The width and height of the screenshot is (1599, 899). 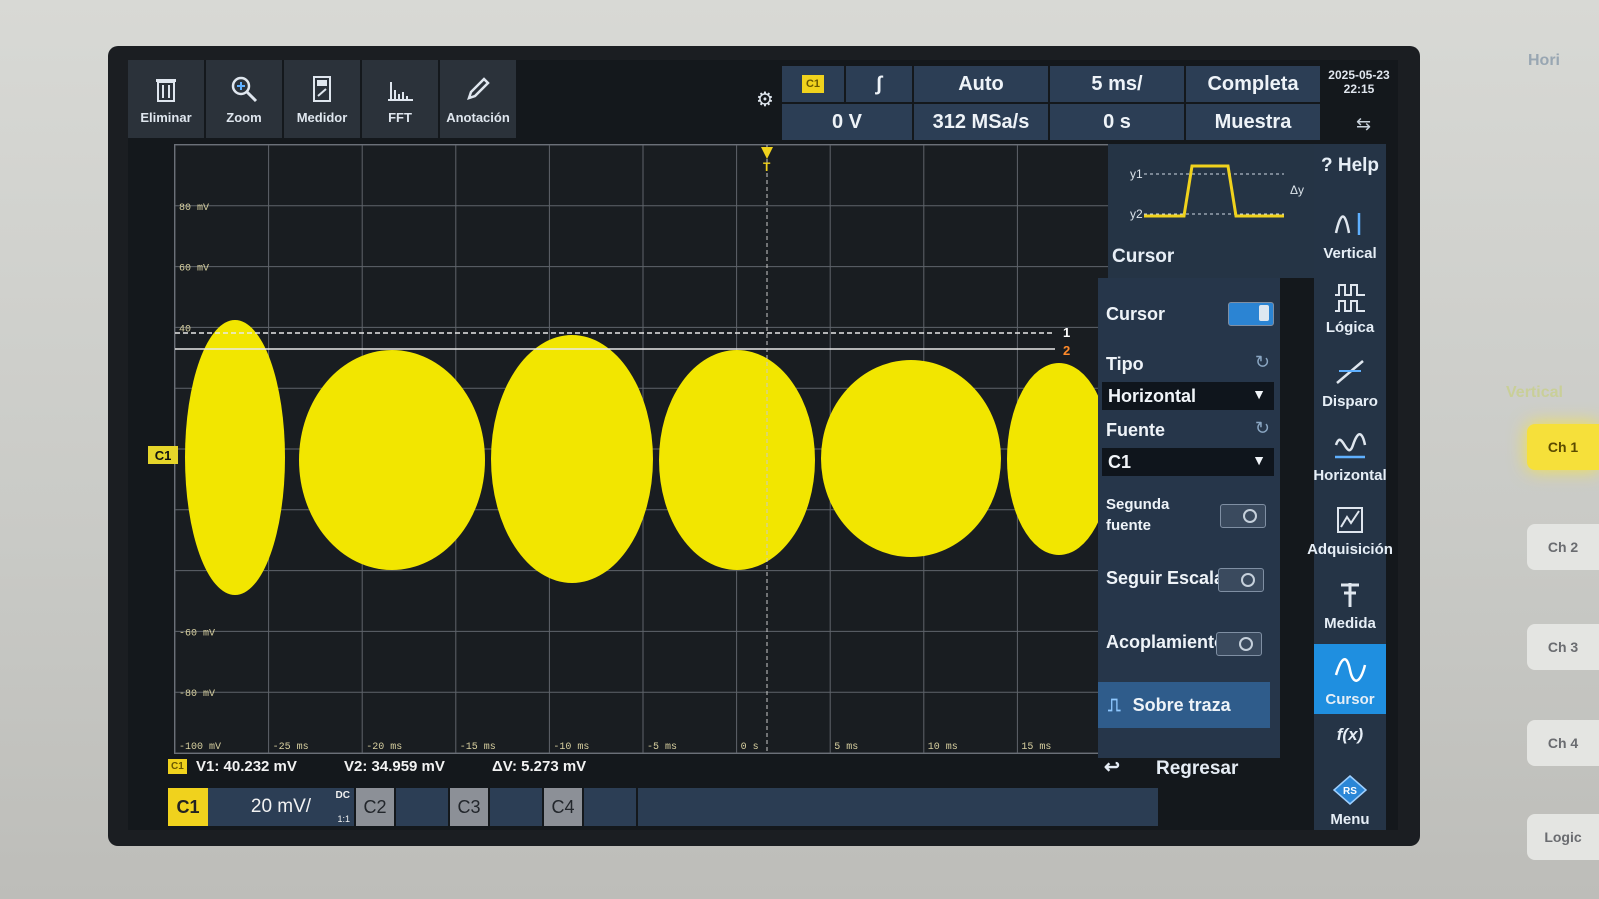 I want to click on medidor-button: Medidor, so click(x=322, y=99).